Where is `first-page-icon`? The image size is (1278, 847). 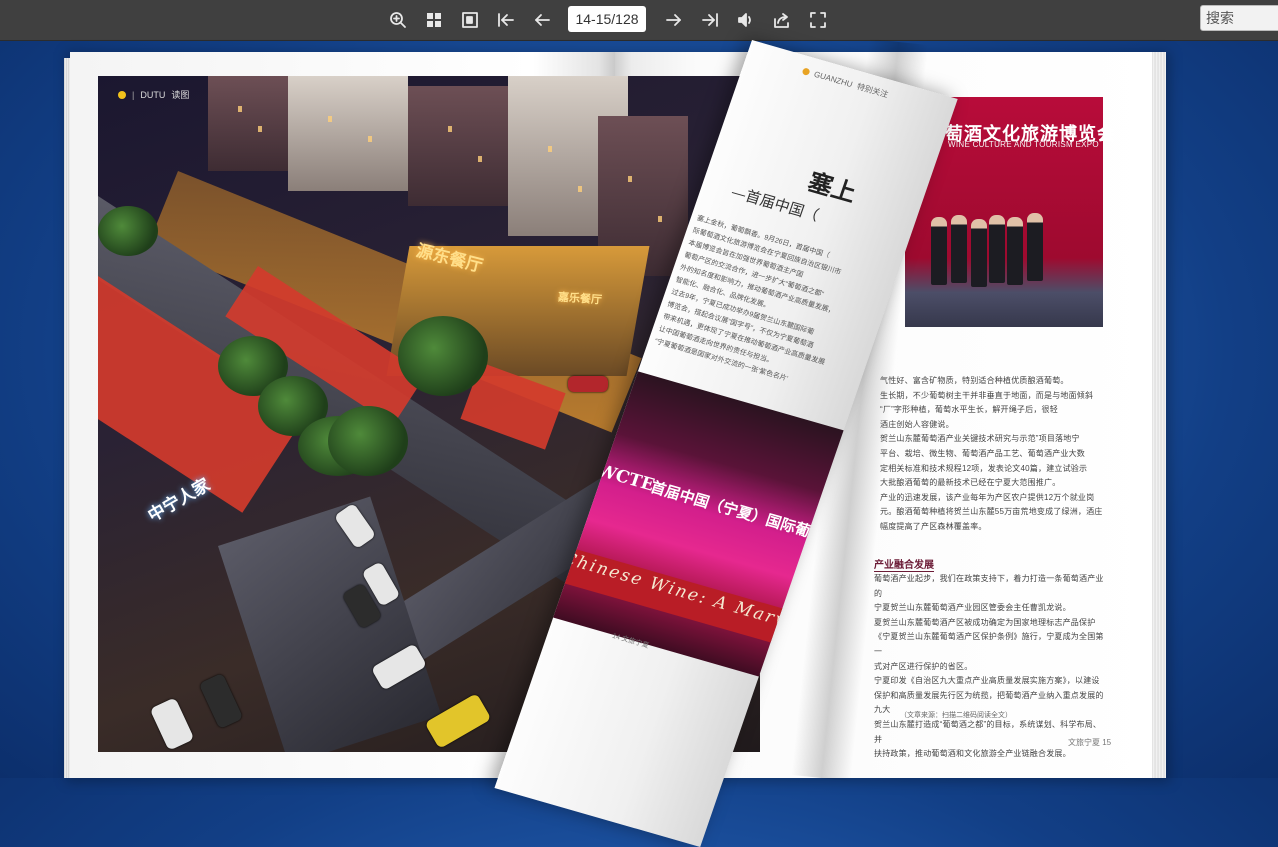 first-page-icon is located at coordinates (506, 20).